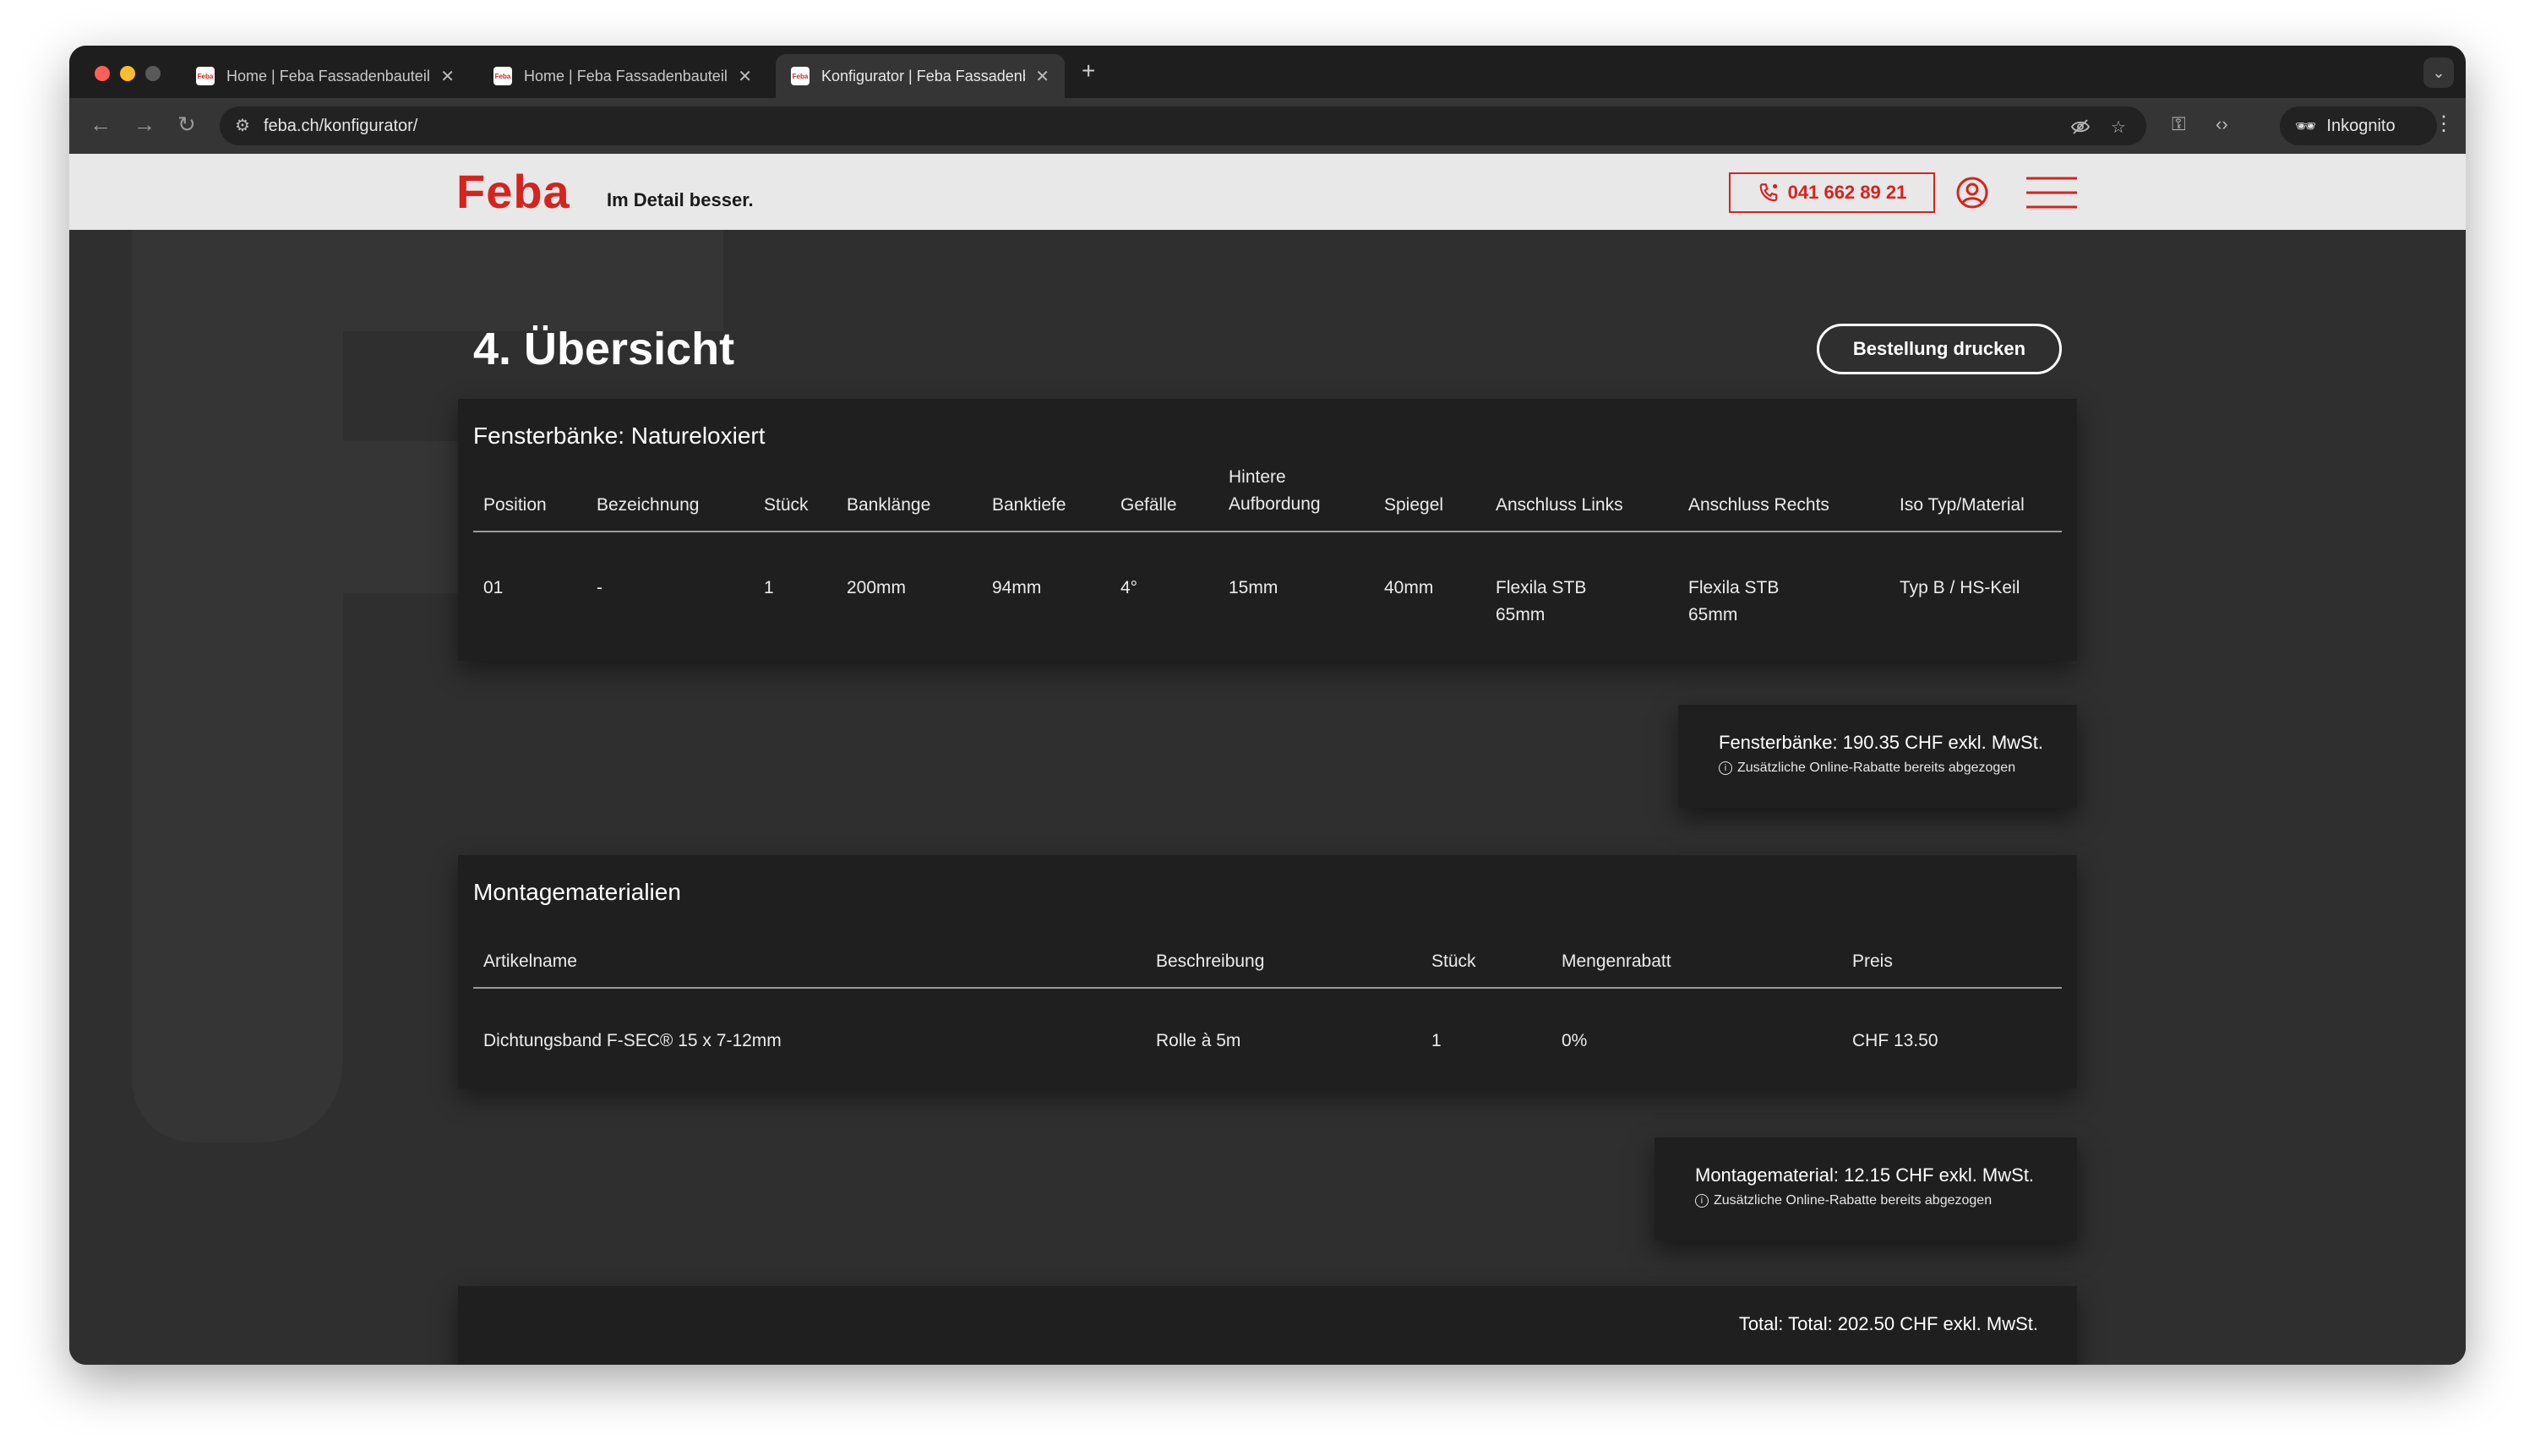 This screenshot has height=1456, width=2535. I want to click on cell-gefaelle: 4°, so click(1129, 587).